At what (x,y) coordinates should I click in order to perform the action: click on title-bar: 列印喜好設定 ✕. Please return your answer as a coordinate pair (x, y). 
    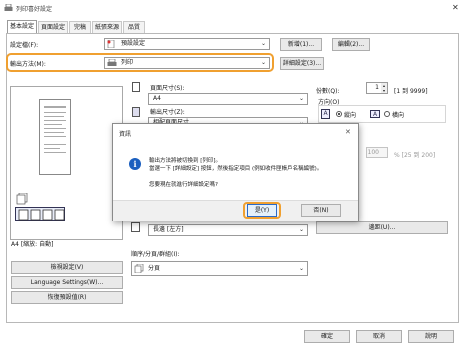
    Looking at the image, I should click on (233, 8).